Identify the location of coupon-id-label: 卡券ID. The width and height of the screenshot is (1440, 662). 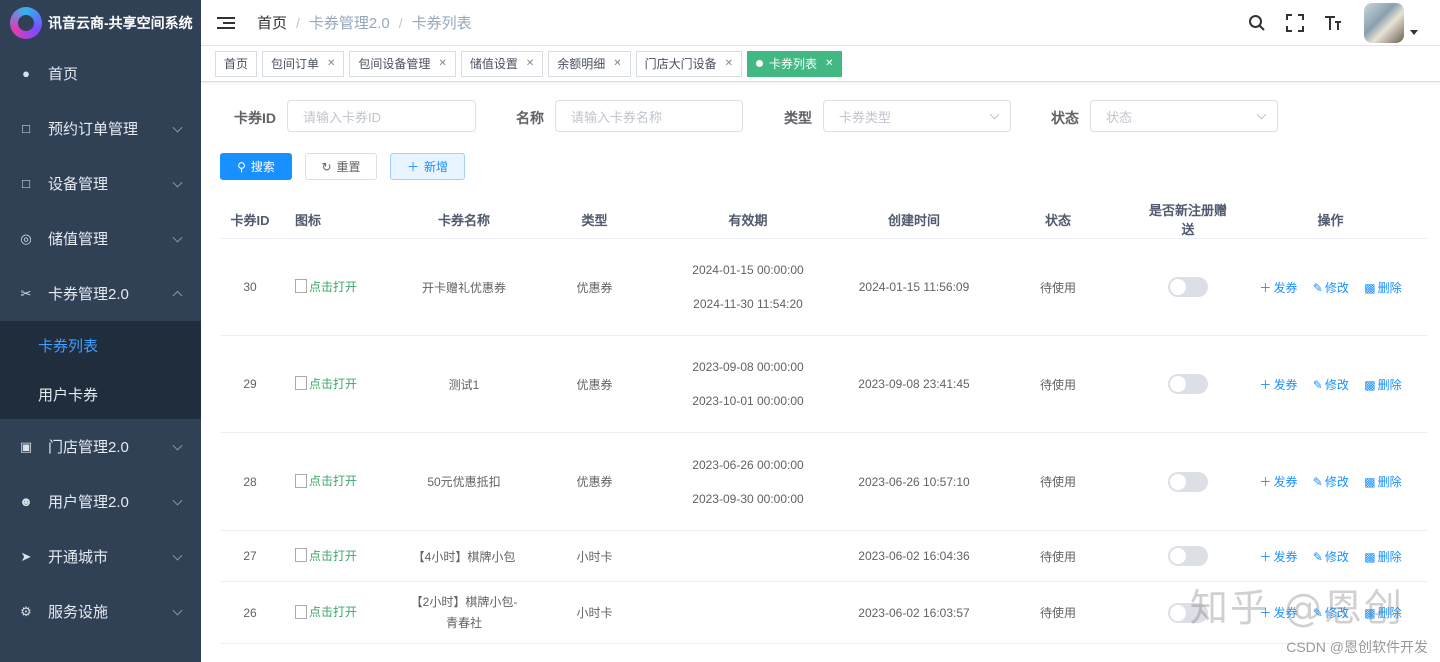
(255, 118).